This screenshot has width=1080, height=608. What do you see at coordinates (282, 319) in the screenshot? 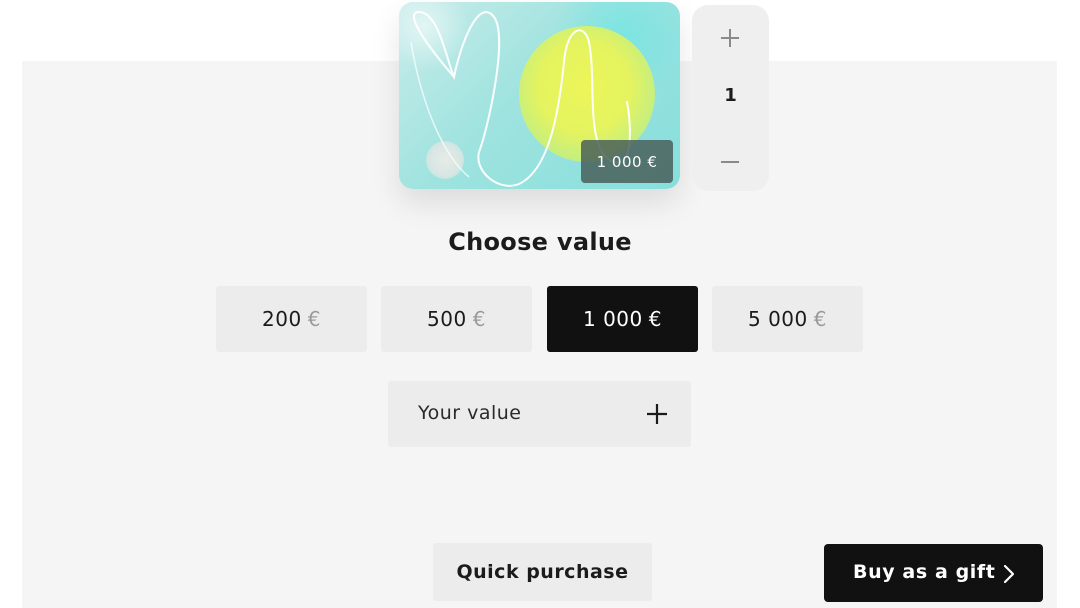
I see `value-amount: 200` at bounding box center [282, 319].